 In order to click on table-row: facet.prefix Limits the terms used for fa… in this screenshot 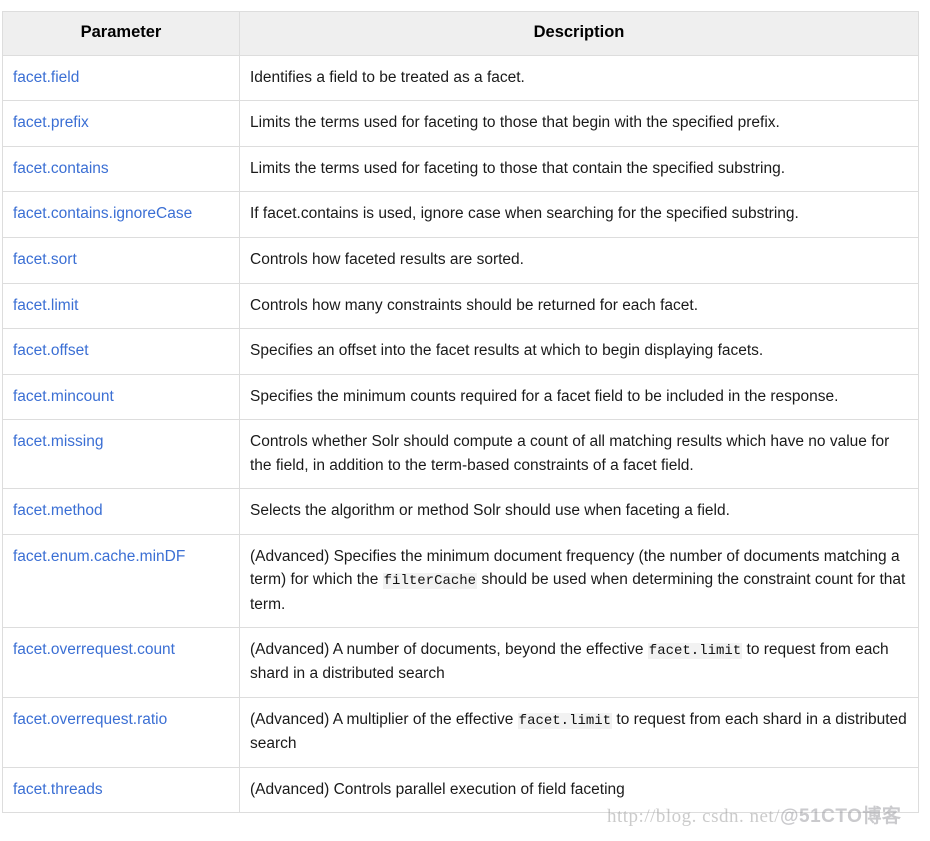, I will do `click(460, 123)`.